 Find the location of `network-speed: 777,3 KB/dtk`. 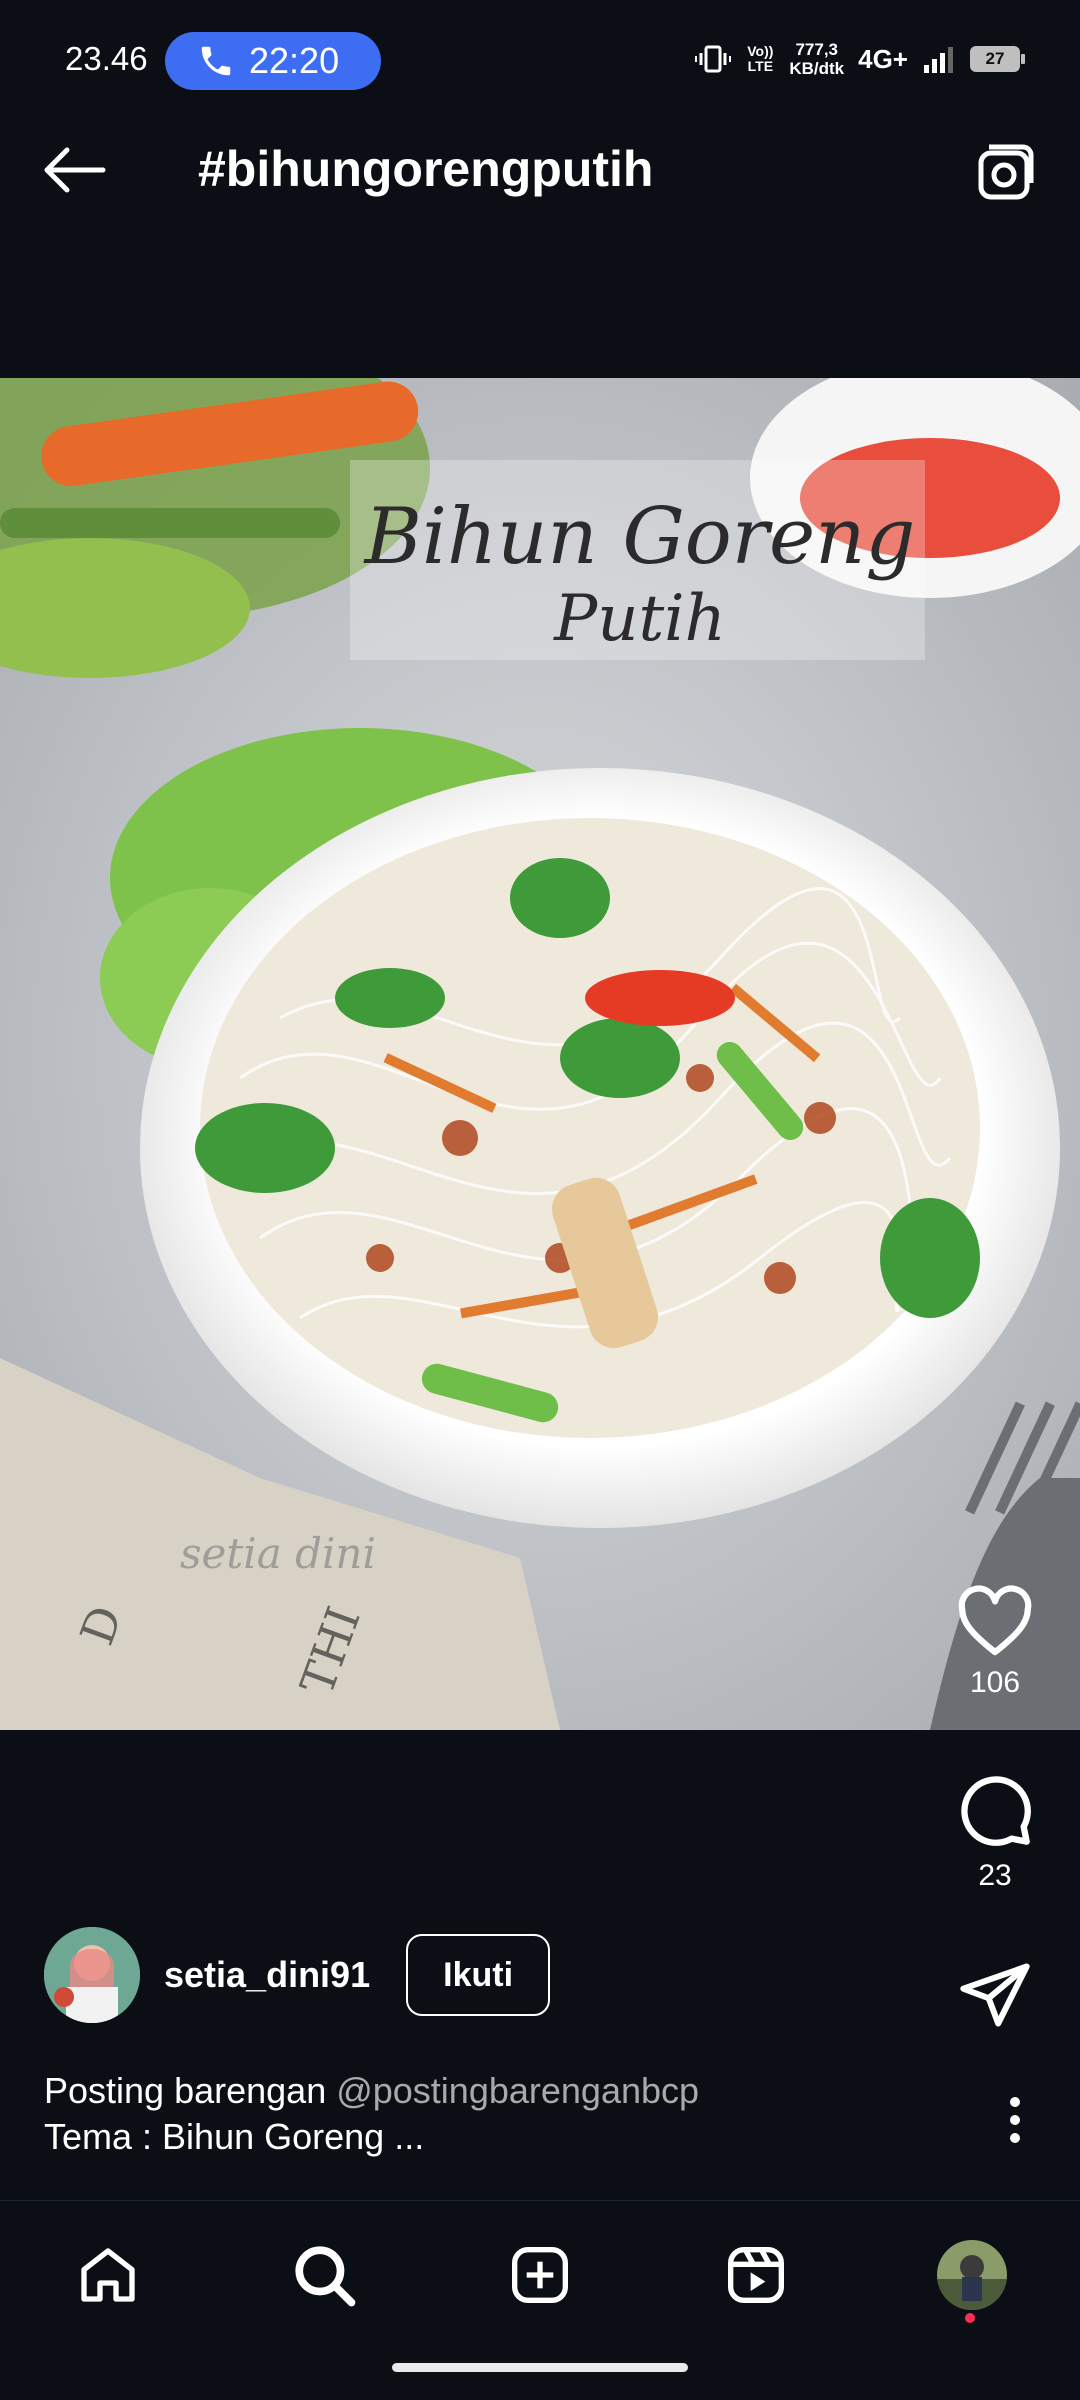

network-speed: 777,3 KB/dtk is located at coordinates (816, 59).